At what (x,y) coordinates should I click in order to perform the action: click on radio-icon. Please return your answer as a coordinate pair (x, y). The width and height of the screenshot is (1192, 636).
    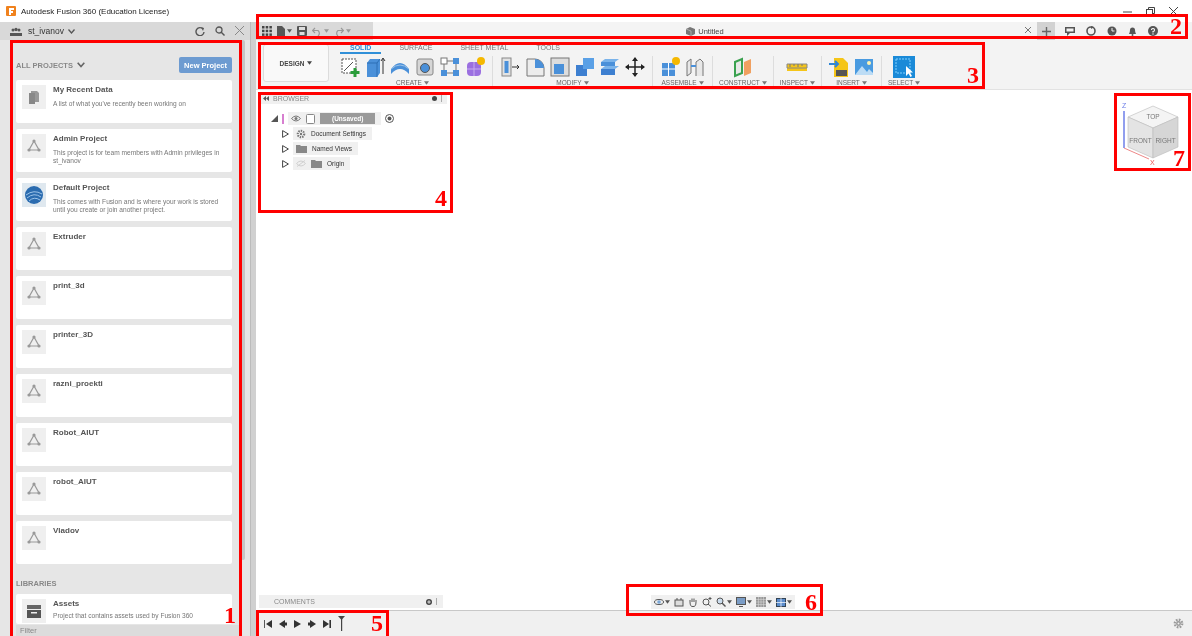
    Looking at the image, I should click on (390, 118).